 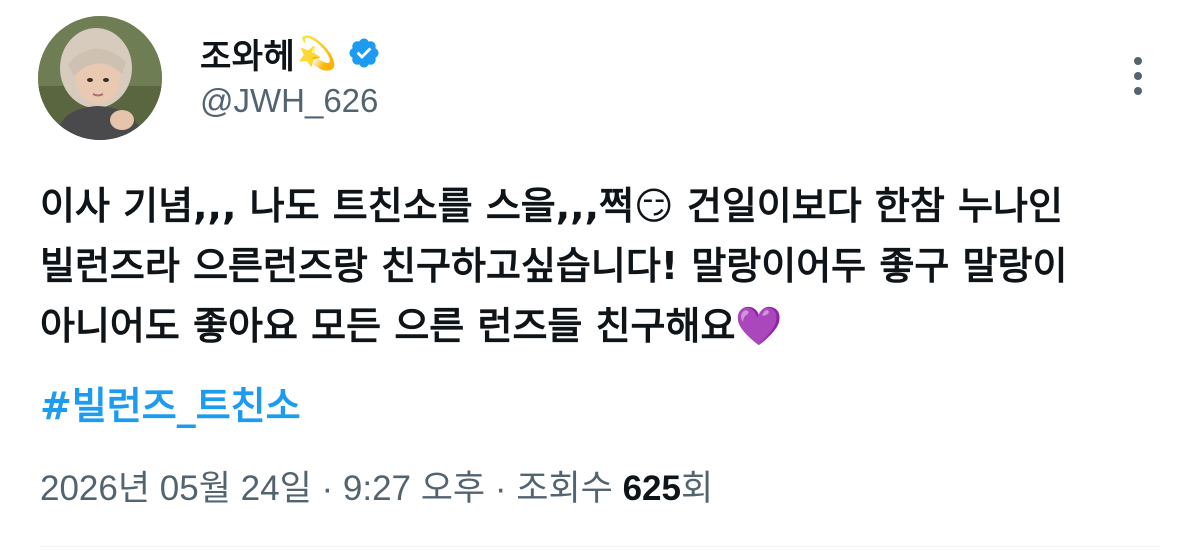 I want to click on tweet-meta: 2026년 05월 24일 · 9:27 오후 · 조회수 625회, so click(x=376, y=485).